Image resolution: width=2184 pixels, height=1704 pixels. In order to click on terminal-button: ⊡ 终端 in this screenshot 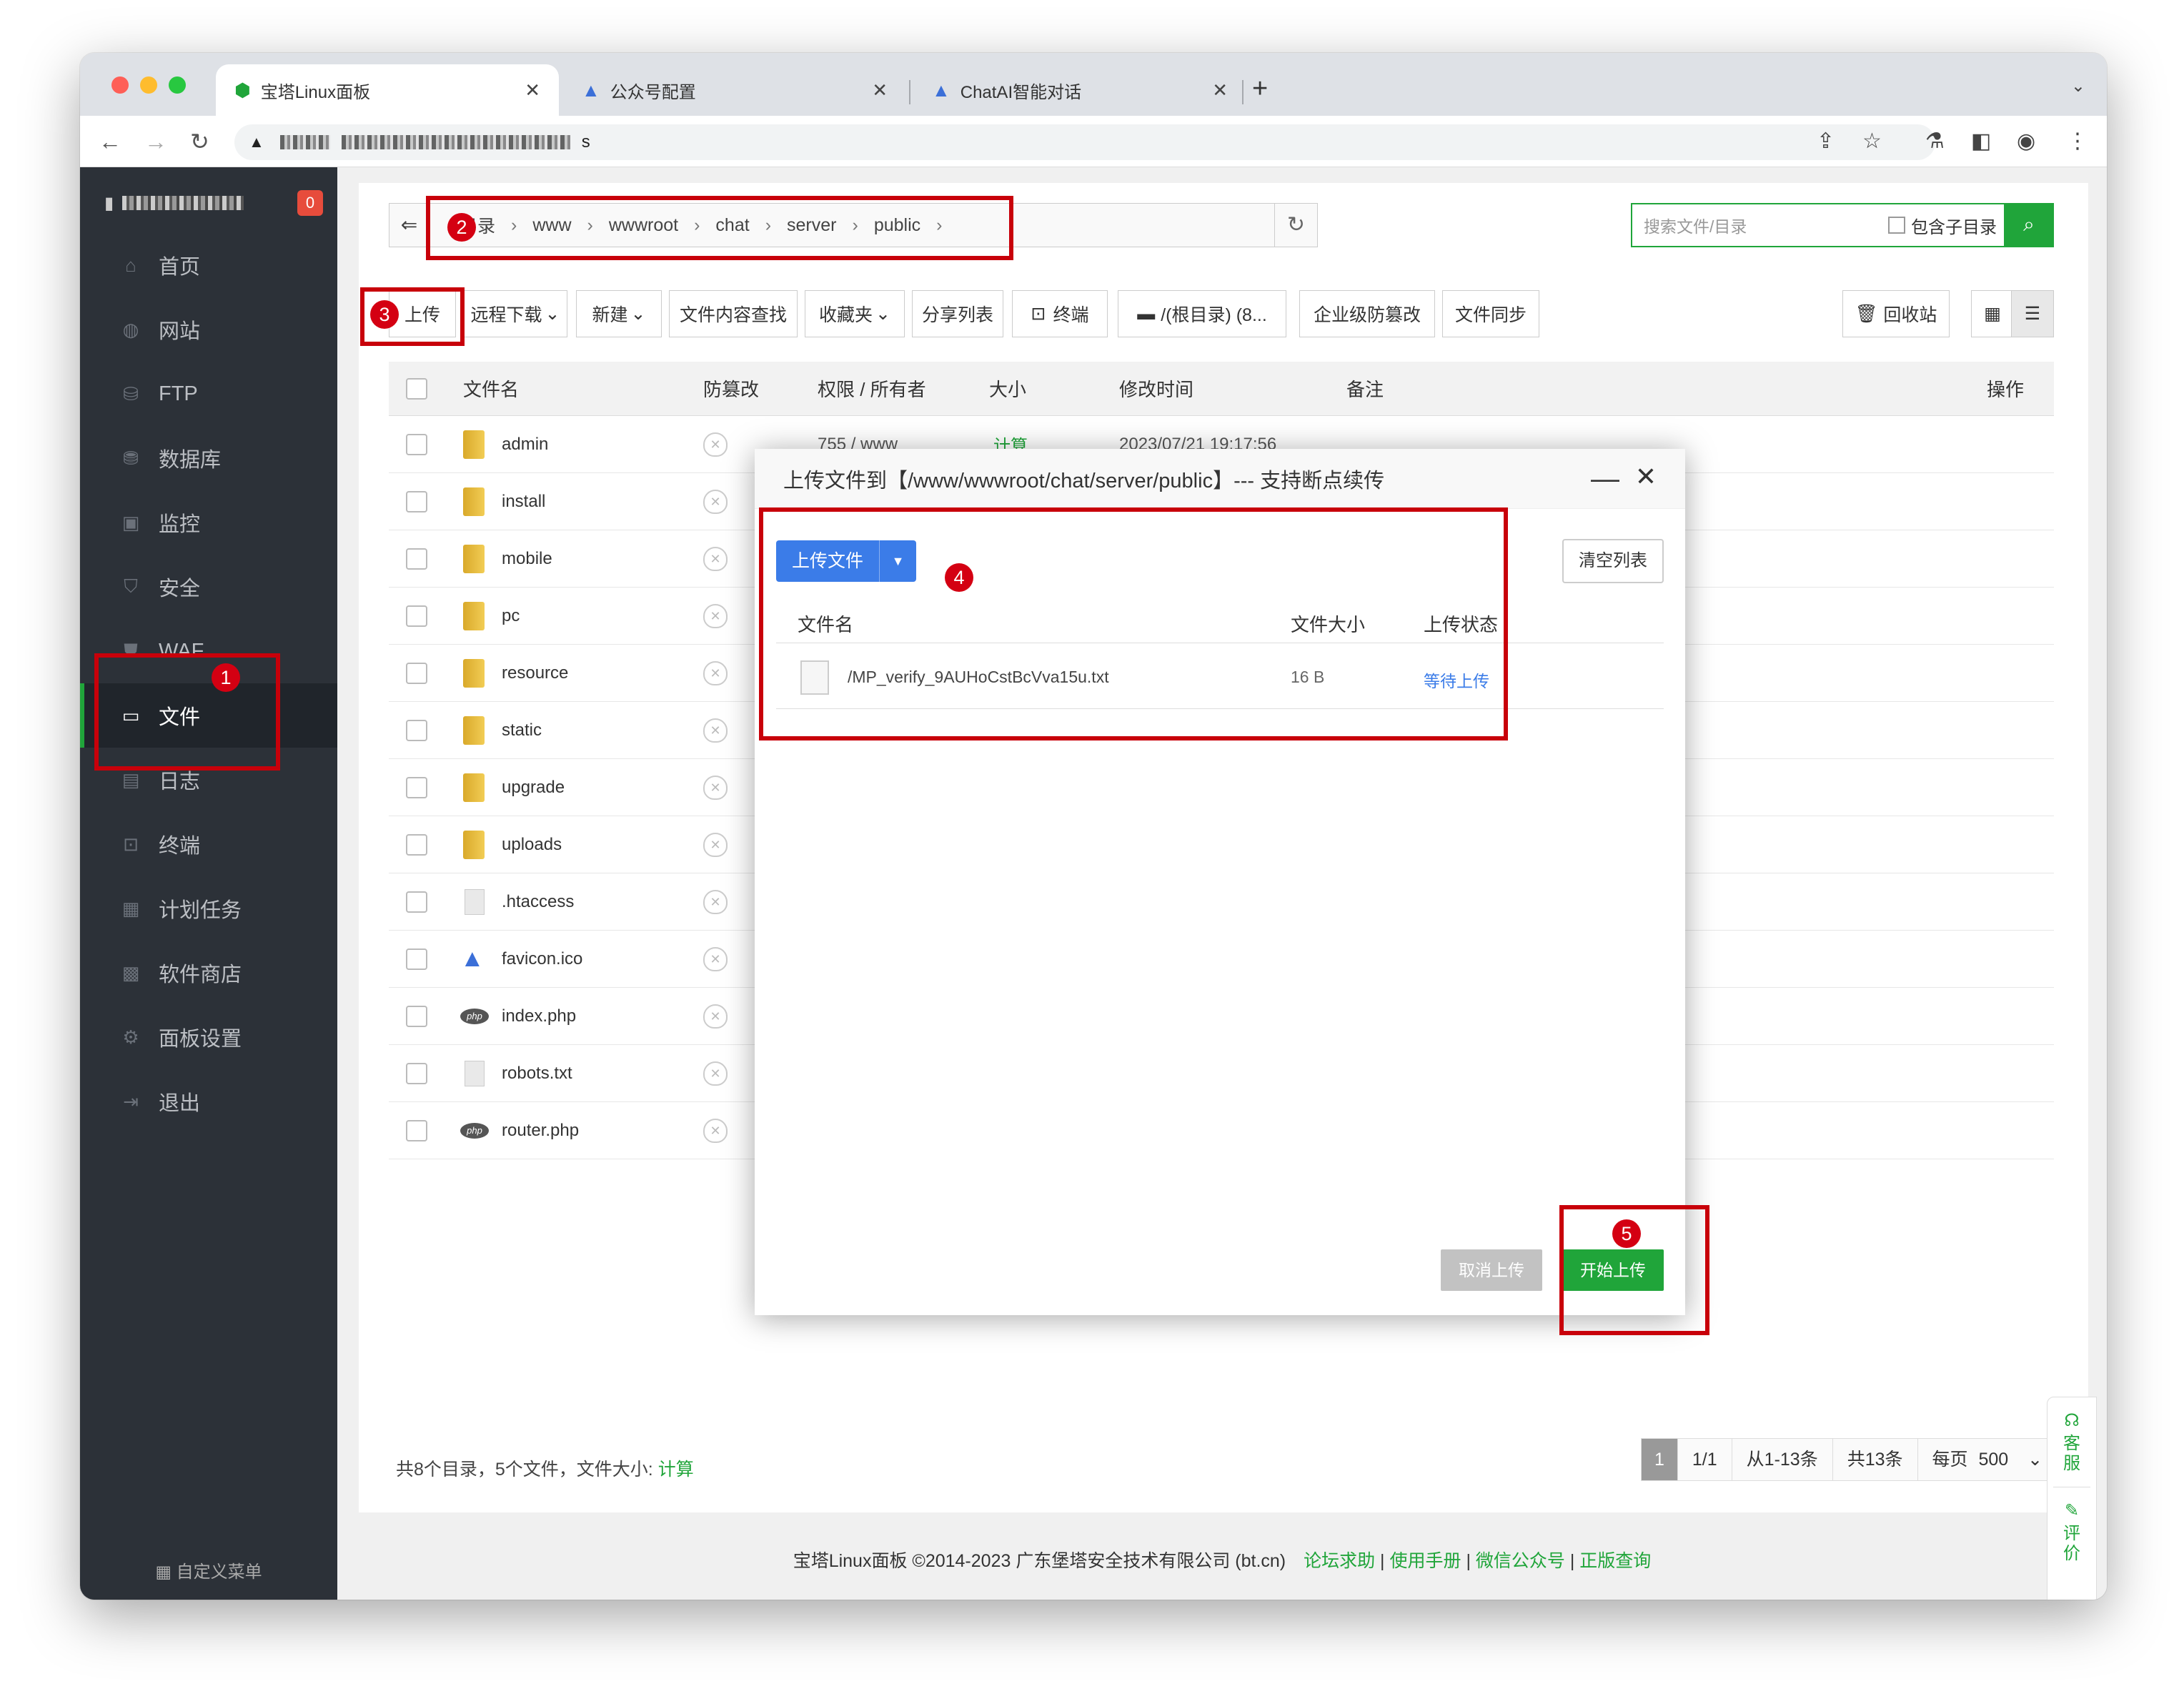, I will do `click(1060, 313)`.